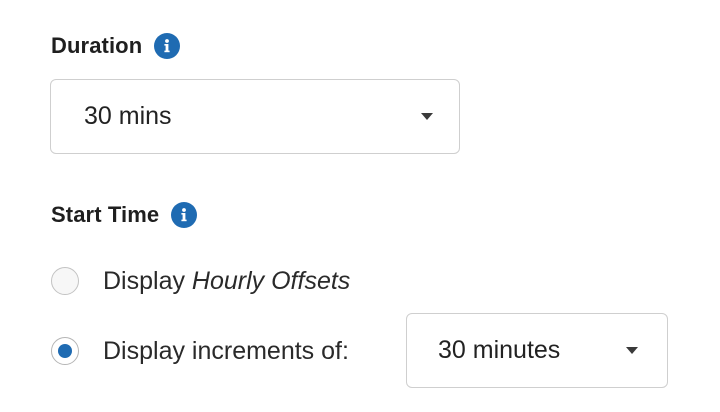  What do you see at coordinates (128, 116) in the screenshot?
I see `duration-select-value: 30 mins` at bounding box center [128, 116].